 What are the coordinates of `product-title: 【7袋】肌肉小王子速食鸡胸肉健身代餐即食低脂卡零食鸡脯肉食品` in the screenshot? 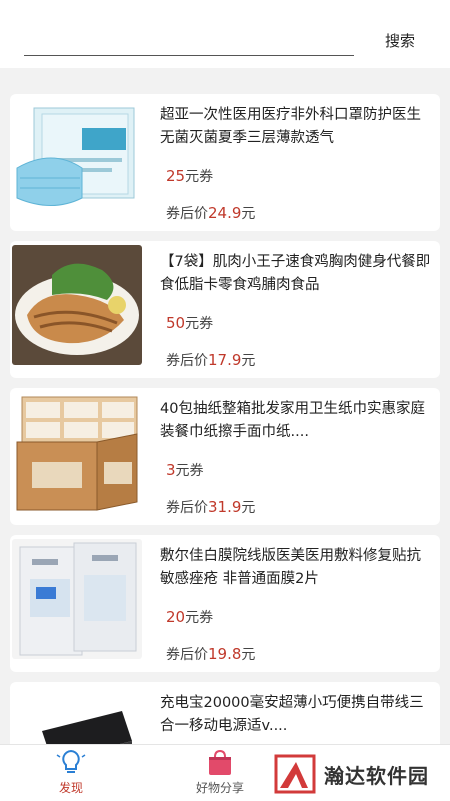 It's located at (297, 274).